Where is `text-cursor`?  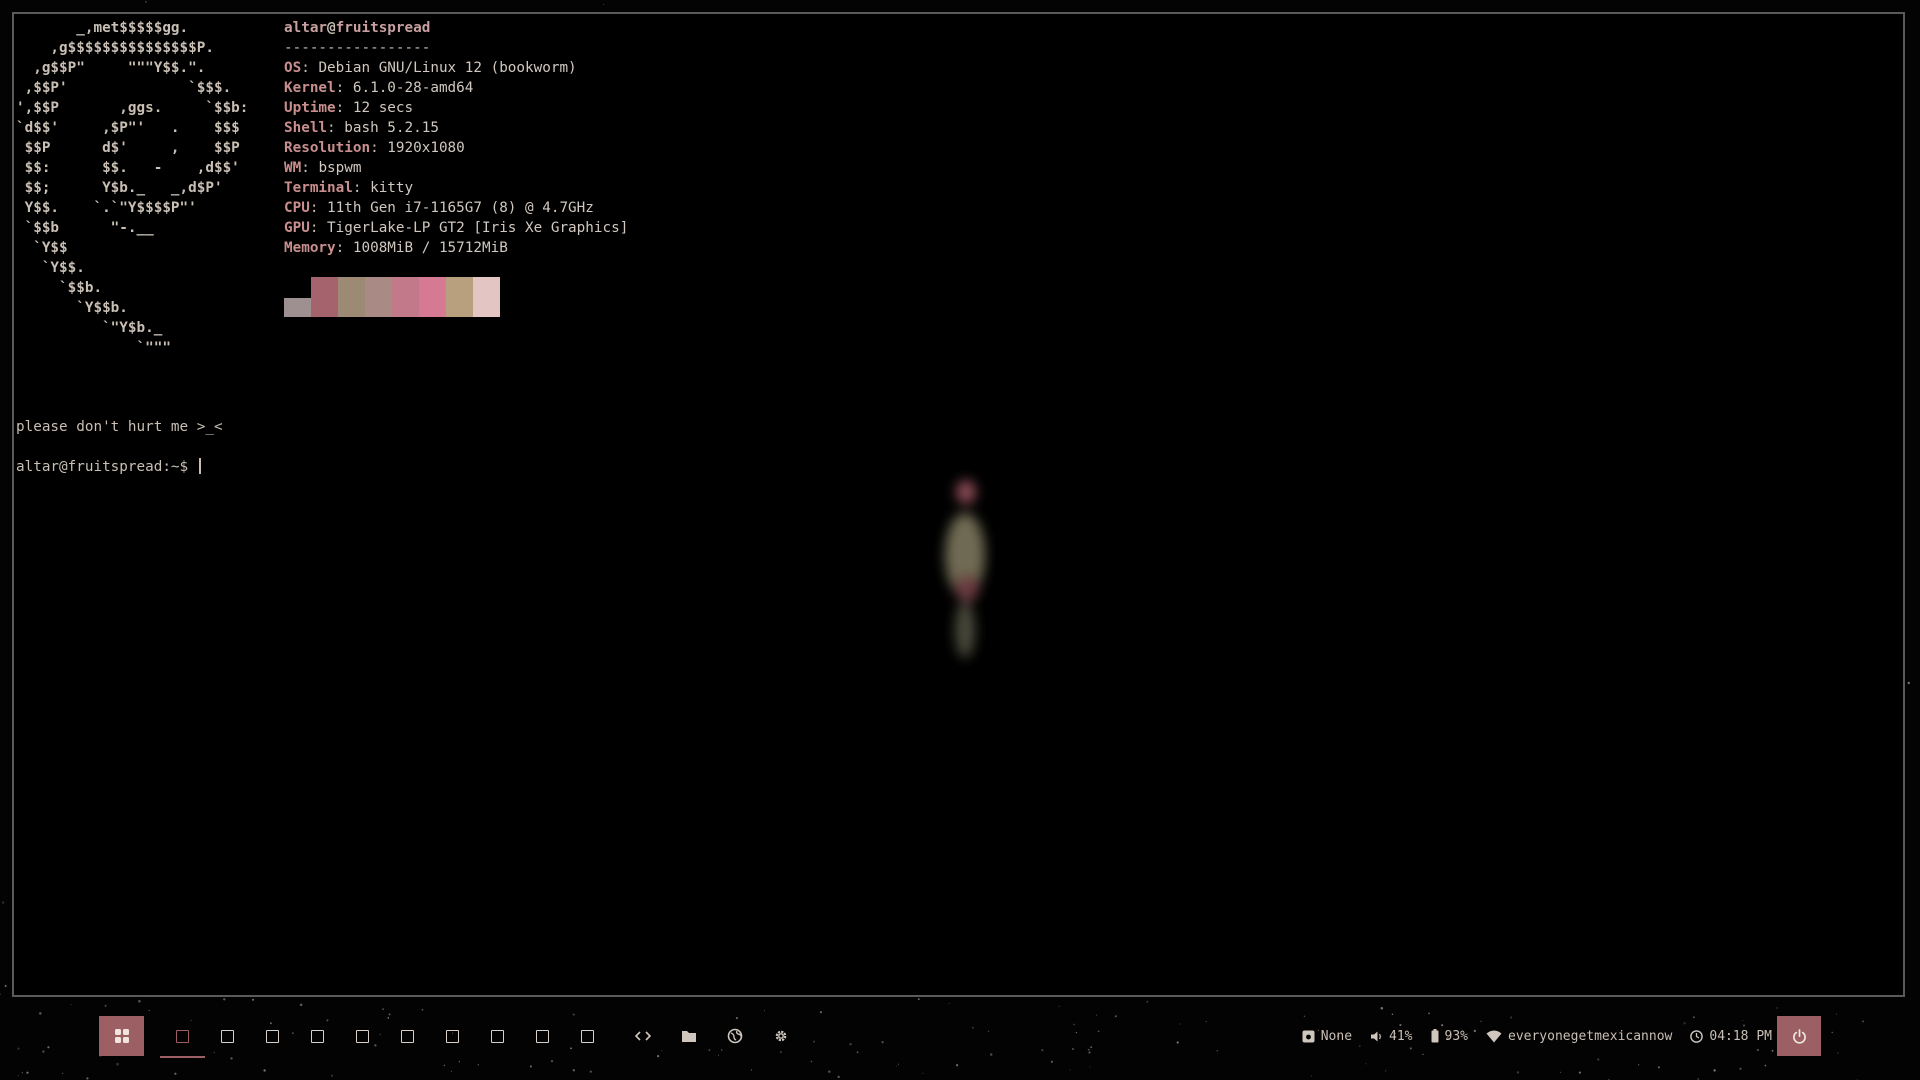
text-cursor is located at coordinates (199, 466).